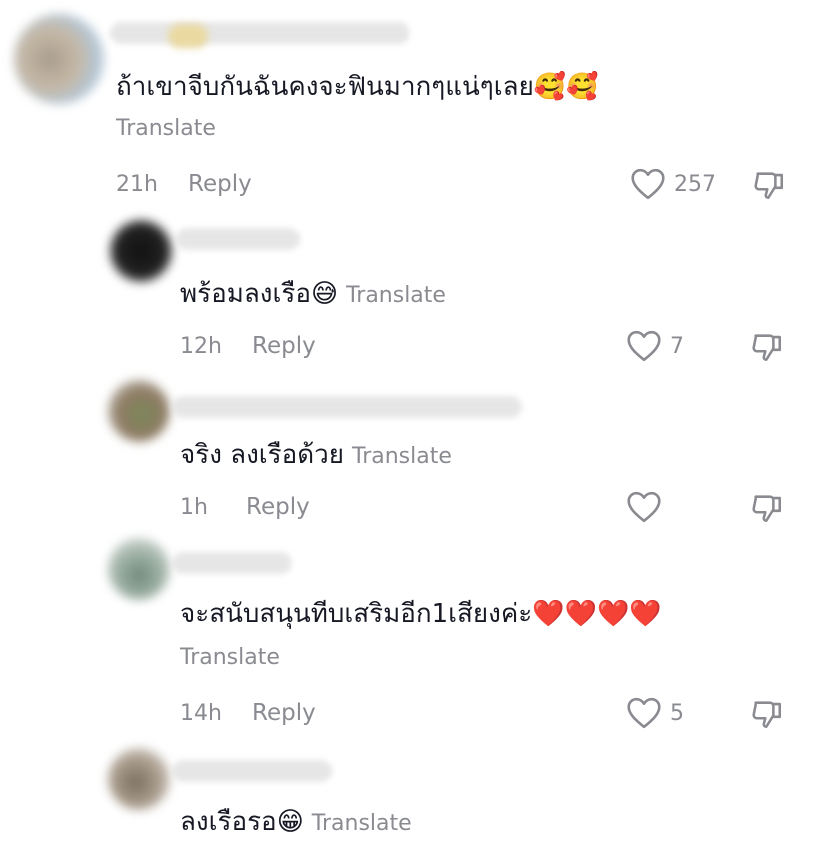 Image resolution: width=820 pixels, height=844 pixels. What do you see at coordinates (290, 822) in the screenshot?
I see `comment-emoji: 😁` at bounding box center [290, 822].